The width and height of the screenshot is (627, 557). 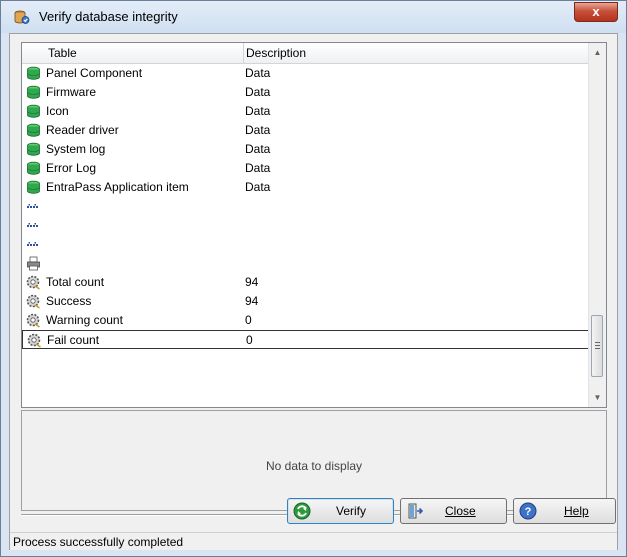 What do you see at coordinates (305, 111) in the screenshot?
I see `table-row: Icon Data` at bounding box center [305, 111].